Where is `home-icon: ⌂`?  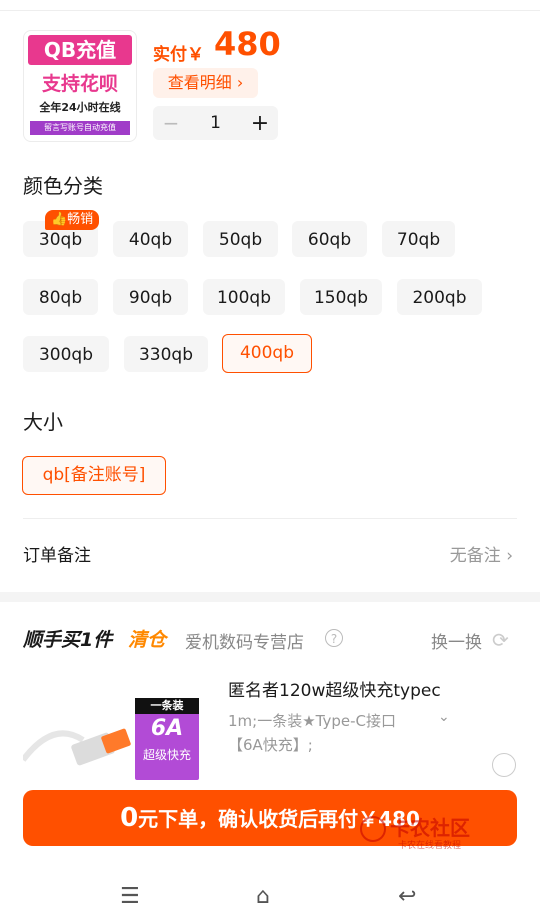
home-icon: ⌂ is located at coordinates (263, 896).